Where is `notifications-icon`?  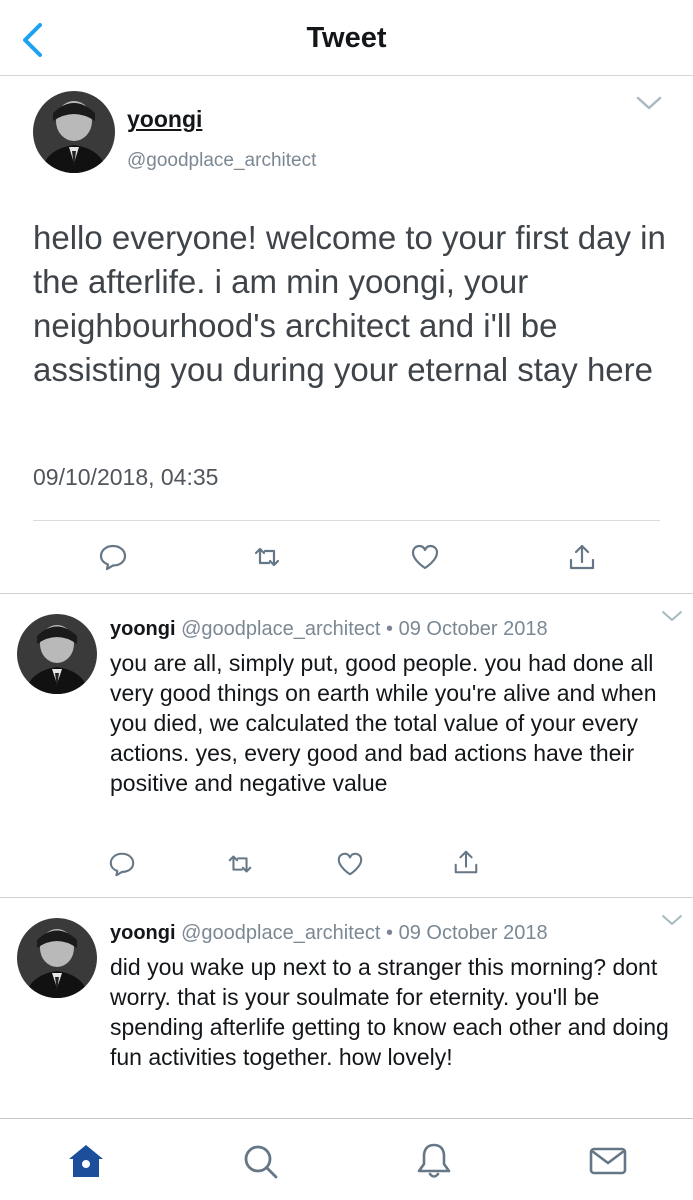 notifications-icon is located at coordinates (434, 1161).